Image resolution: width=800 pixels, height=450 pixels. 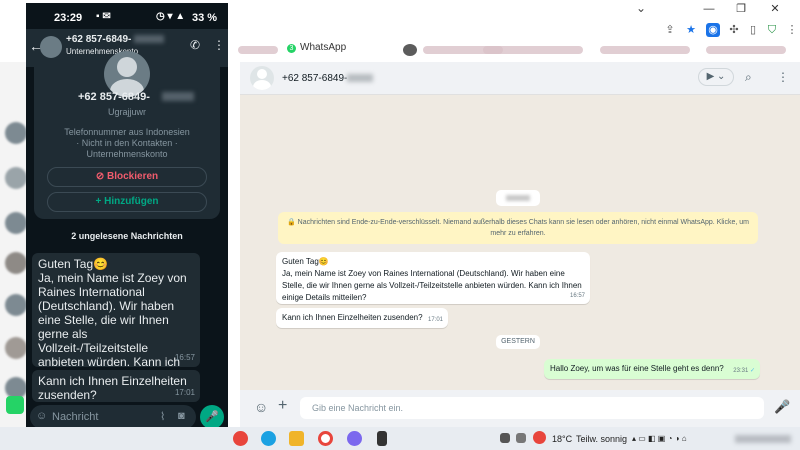 What do you see at coordinates (520, 78) in the screenshot?
I see `chat-header: +62 857-6849- ▶ ⌄ ⌕ ⋮` at bounding box center [520, 78].